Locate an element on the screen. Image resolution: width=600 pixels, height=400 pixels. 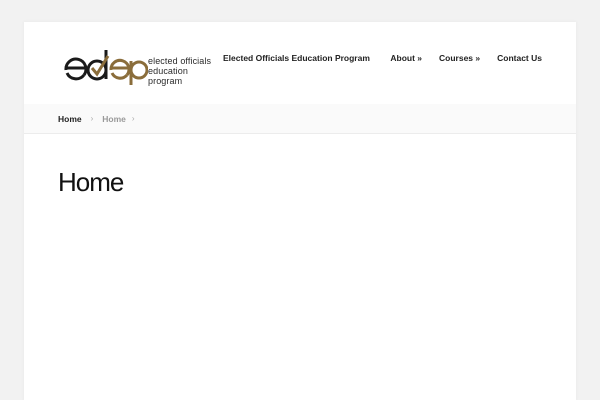
logo-tagline: elected officials education program is located at coordinates (186, 71).